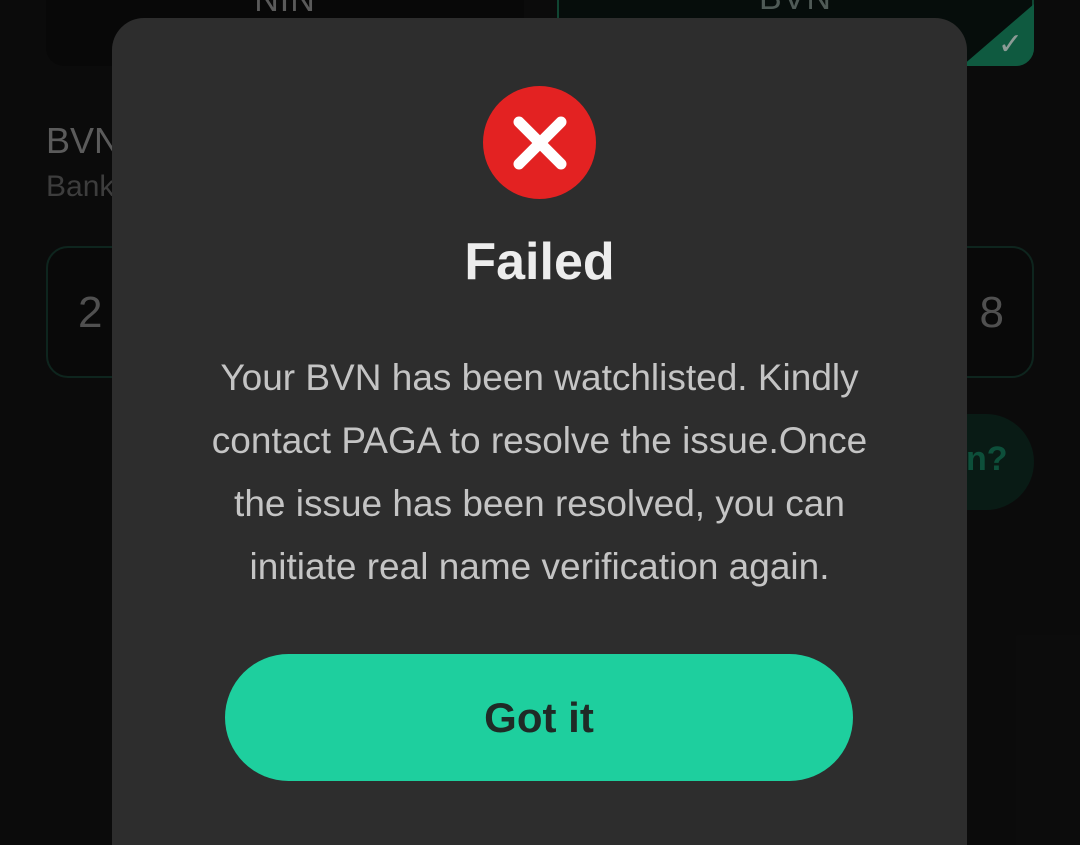 The image size is (1080, 845). I want to click on dialog-title: Failed, so click(539, 262).